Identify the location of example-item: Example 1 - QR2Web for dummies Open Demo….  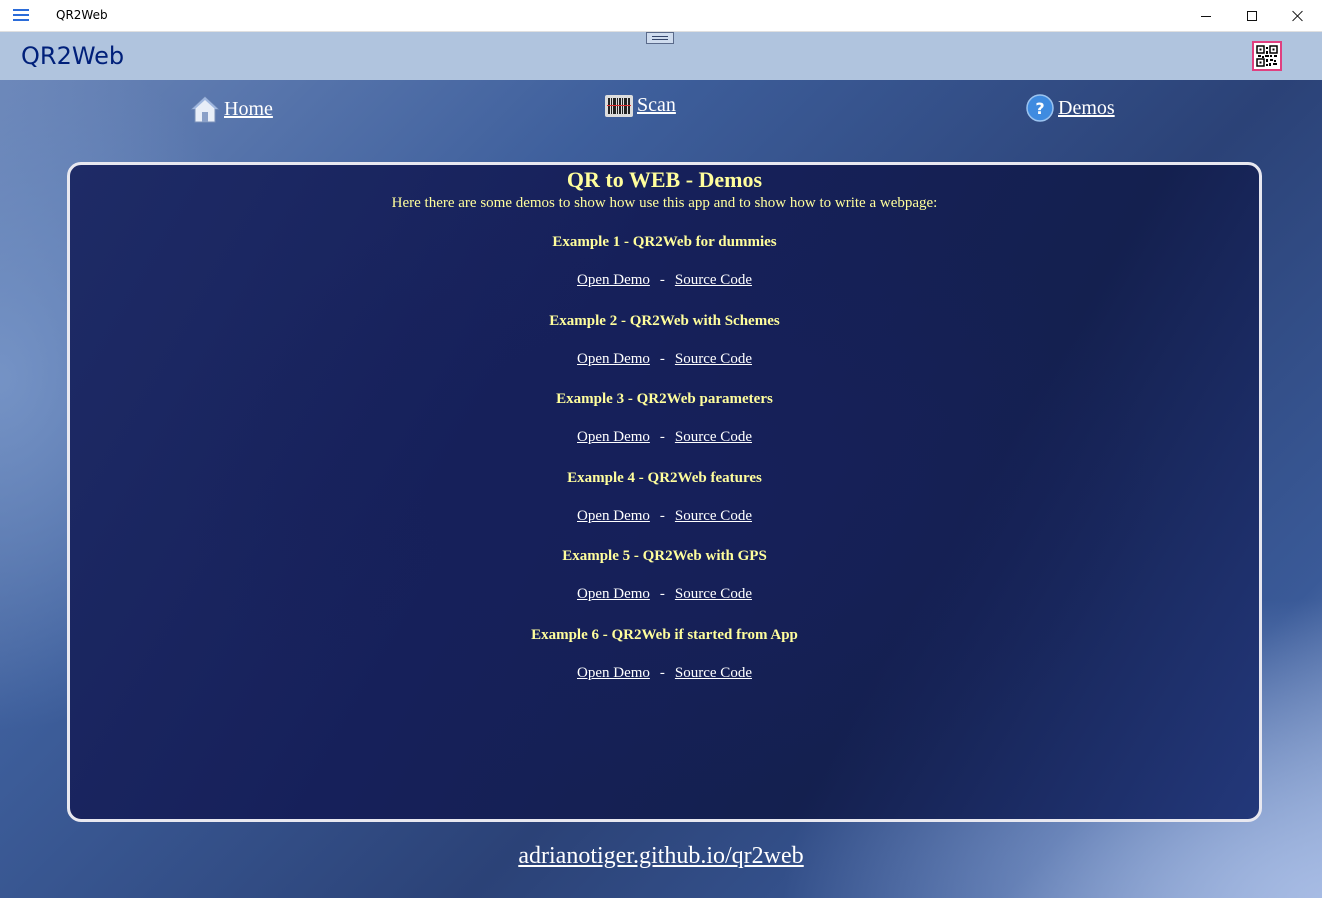
(664, 263).